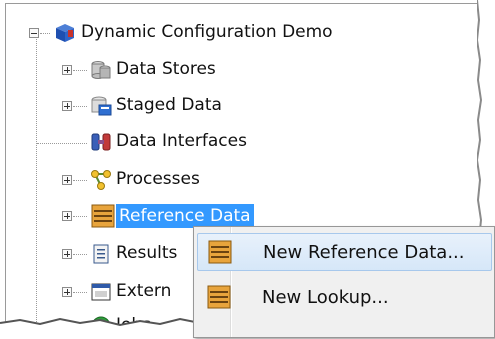 This screenshot has width=495, height=339. What do you see at coordinates (101, 70) in the screenshot?
I see `database-icon` at bounding box center [101, 70].